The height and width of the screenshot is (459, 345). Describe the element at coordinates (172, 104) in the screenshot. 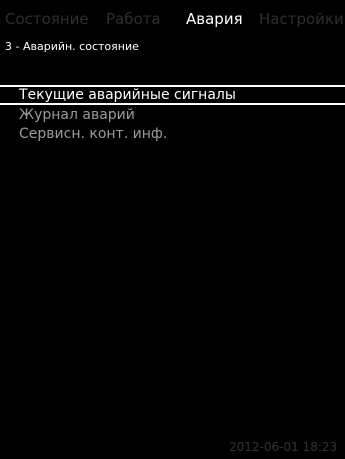

I see `selection-bottom-divider` at that location.